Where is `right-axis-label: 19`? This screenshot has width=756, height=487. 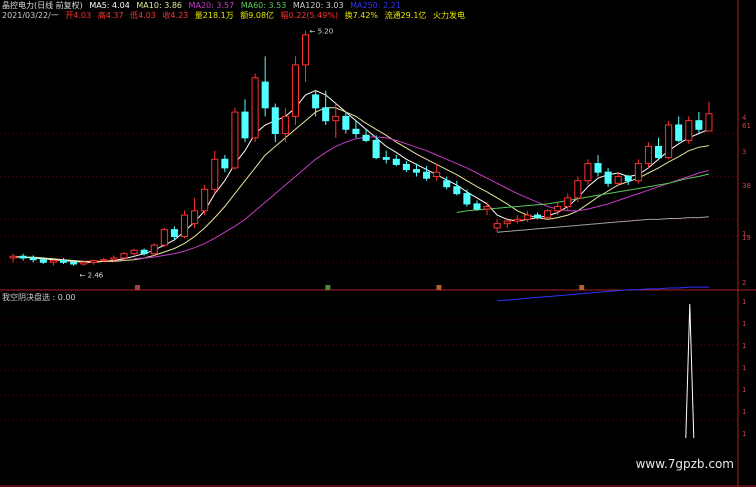 right-axis-label: 19 is located at coordinates (746, 238).